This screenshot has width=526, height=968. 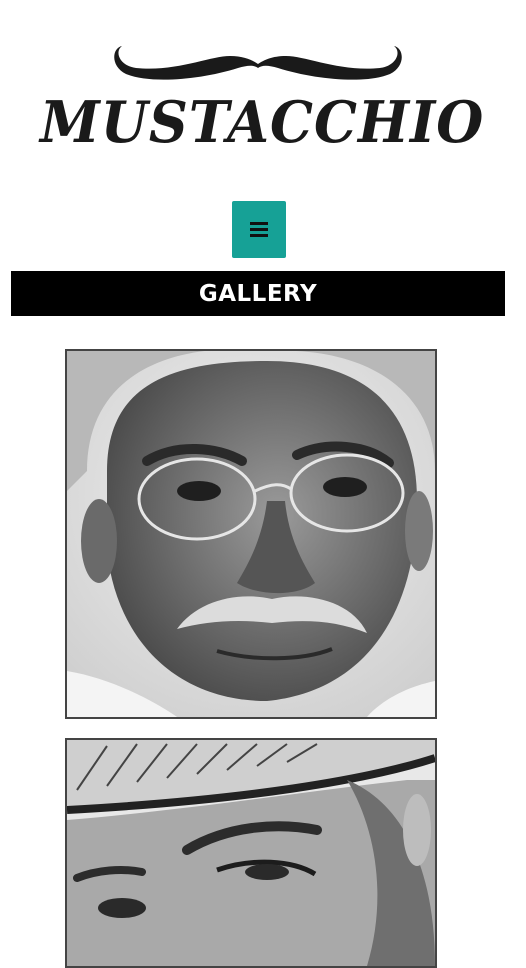 I want to click on page-title-bar: GALLERY, so click(x=258, y=293).